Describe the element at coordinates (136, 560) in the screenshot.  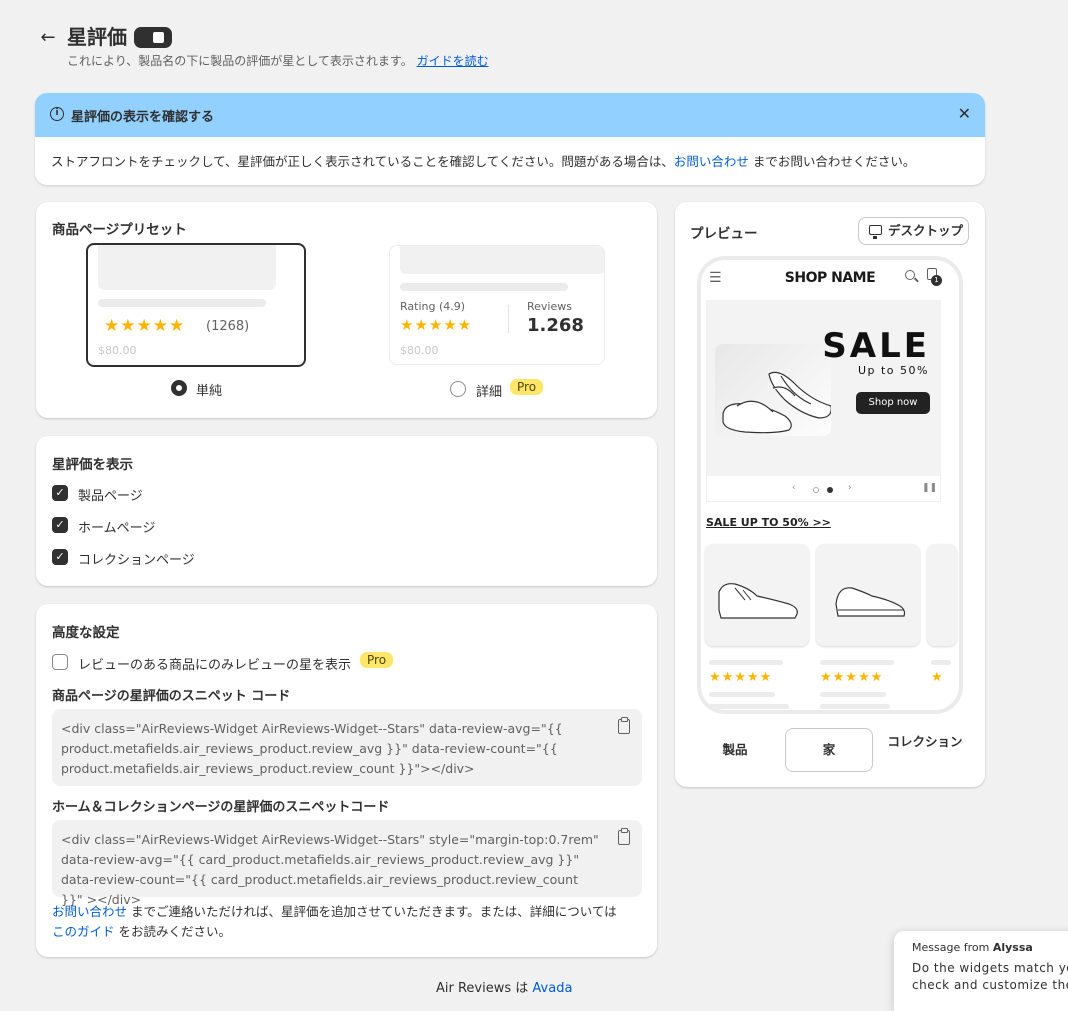
I see `collection-page-label: コレクションページ` at that location.